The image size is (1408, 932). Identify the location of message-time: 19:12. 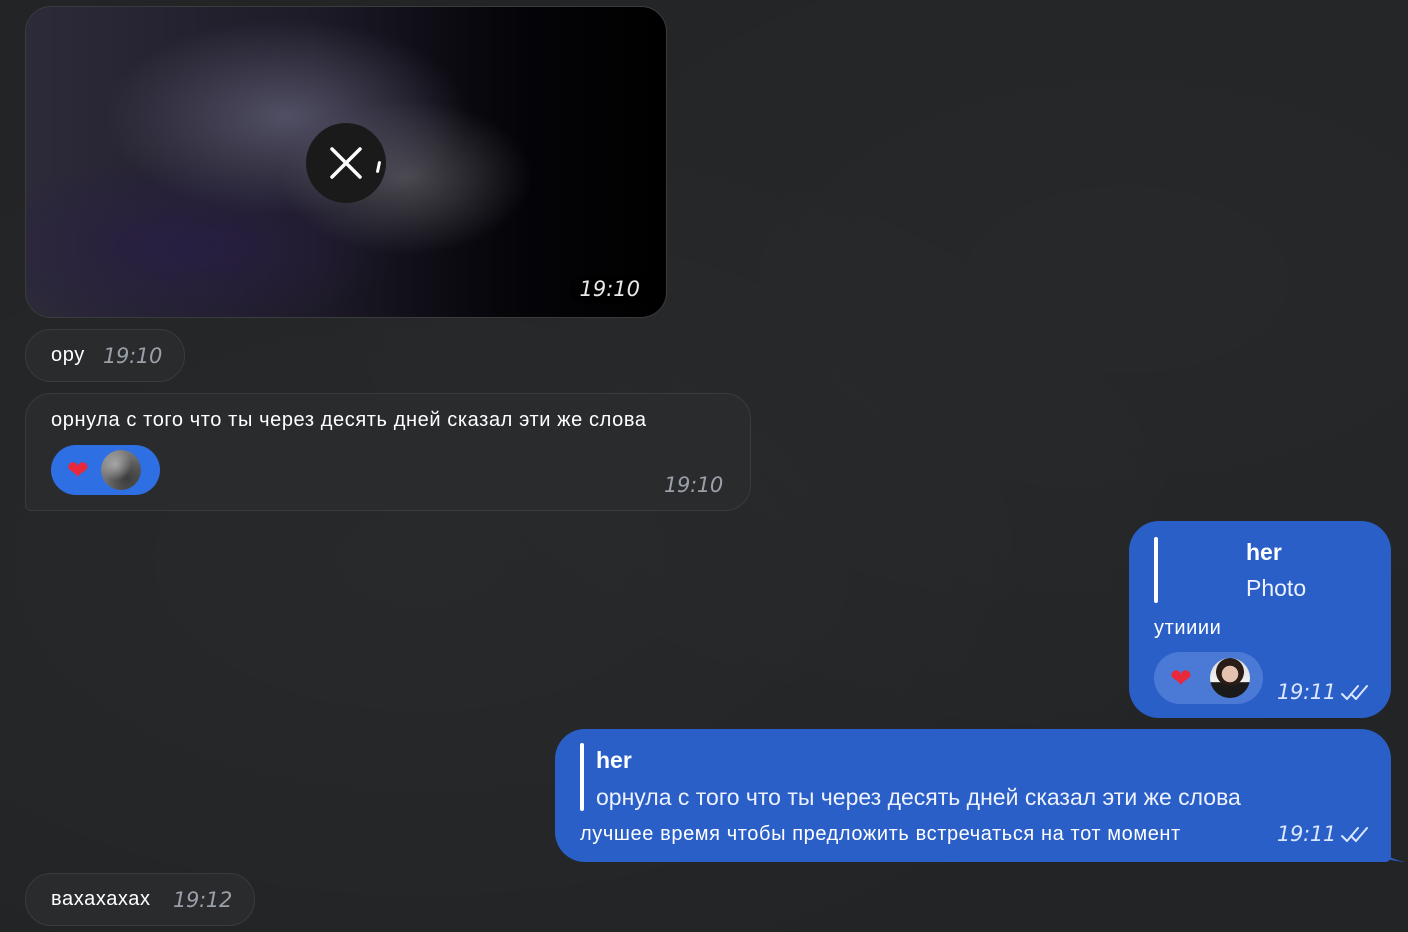
(203, 900).